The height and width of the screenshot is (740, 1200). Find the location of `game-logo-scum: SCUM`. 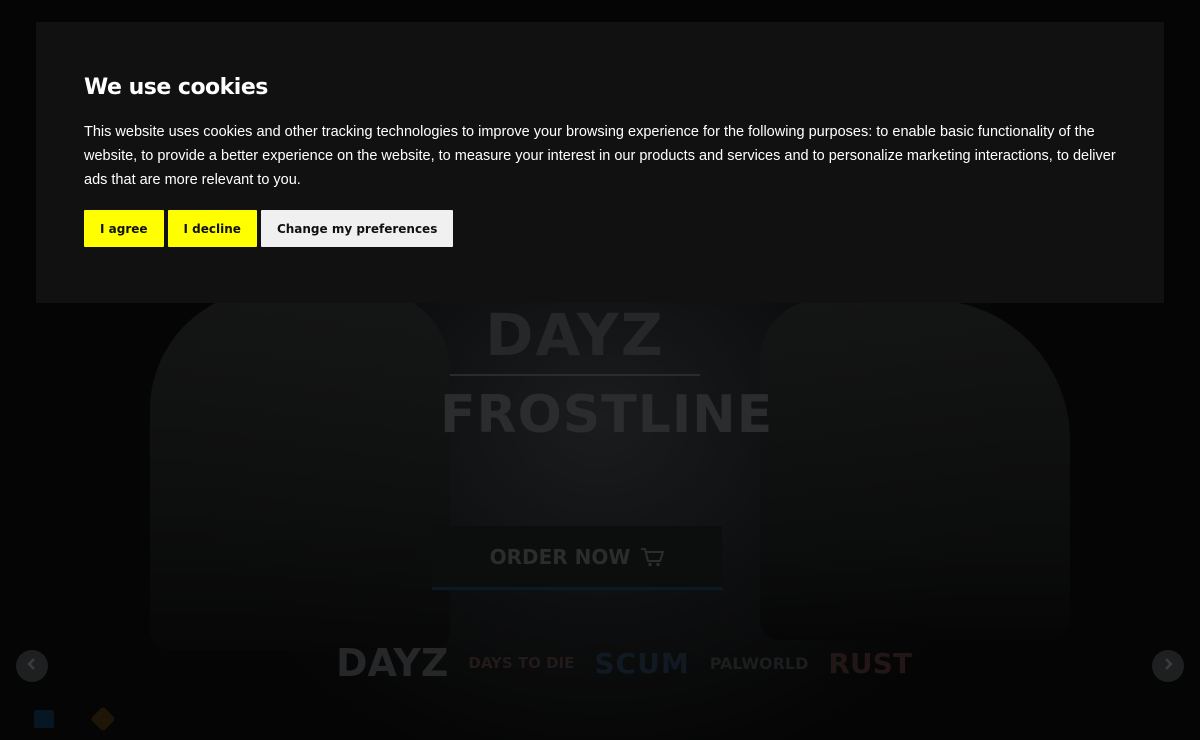

game-logo-scum: SCUM is located at coordinates (641, 663).